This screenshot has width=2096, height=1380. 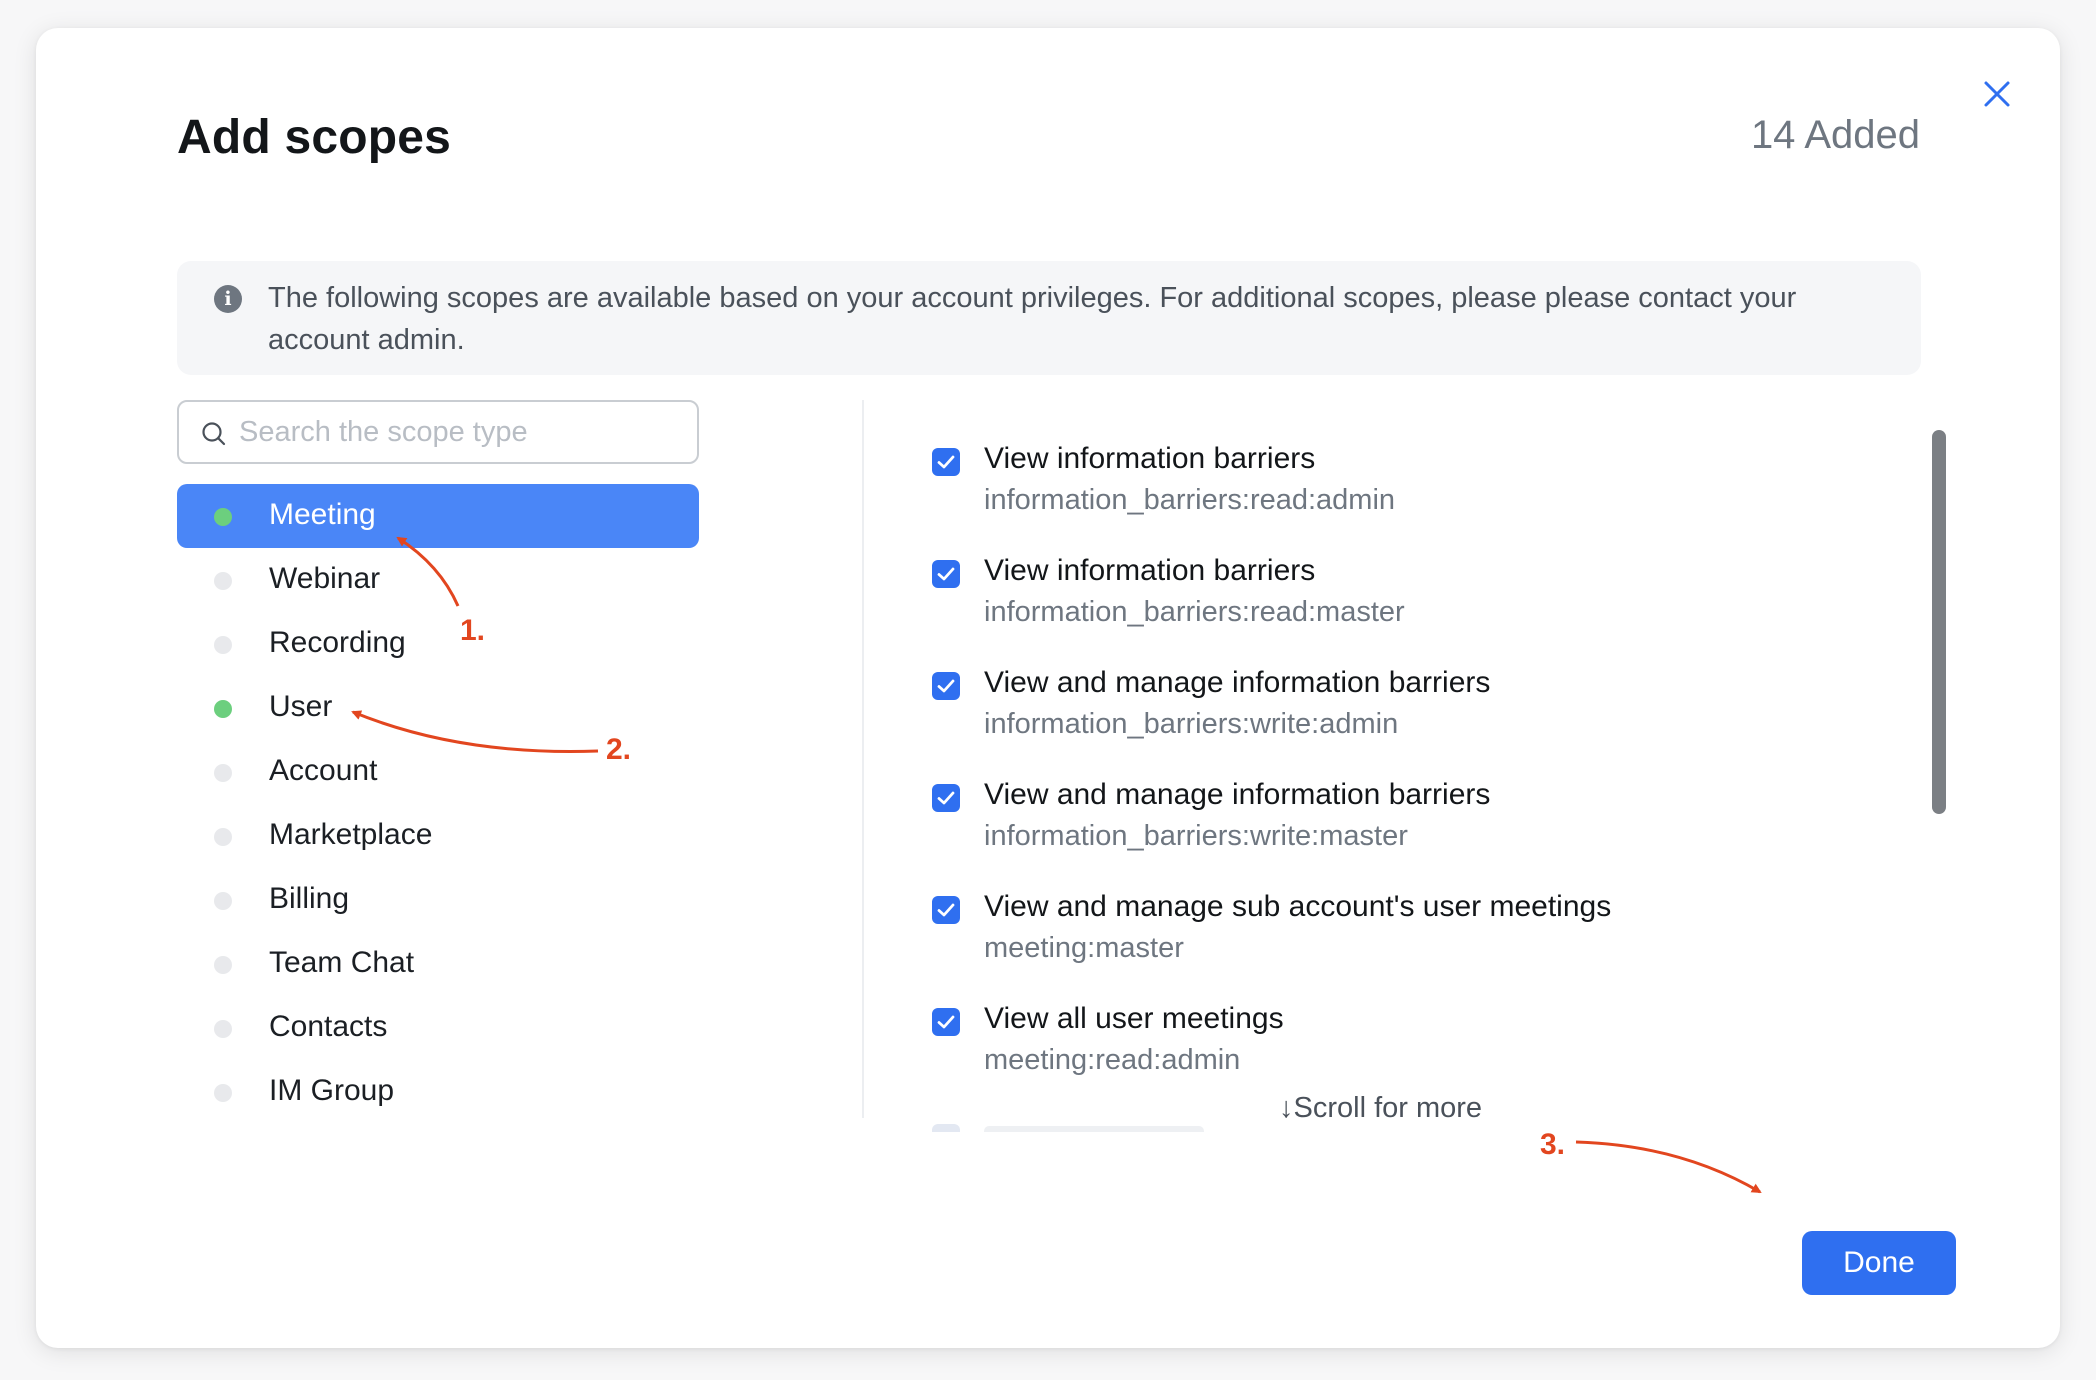 I want to click on search-icon, so click(x=214, y=434).